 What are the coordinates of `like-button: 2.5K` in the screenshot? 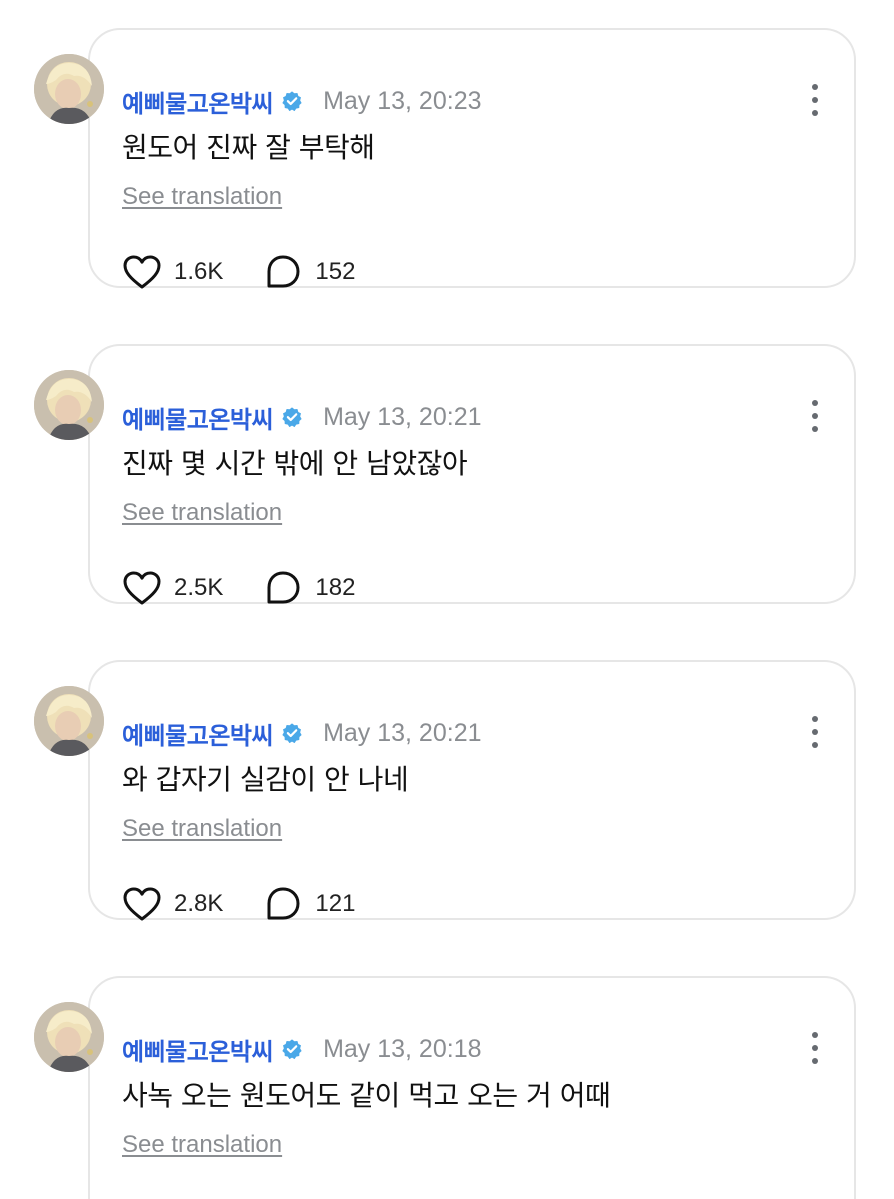 It's located at (172, 588).